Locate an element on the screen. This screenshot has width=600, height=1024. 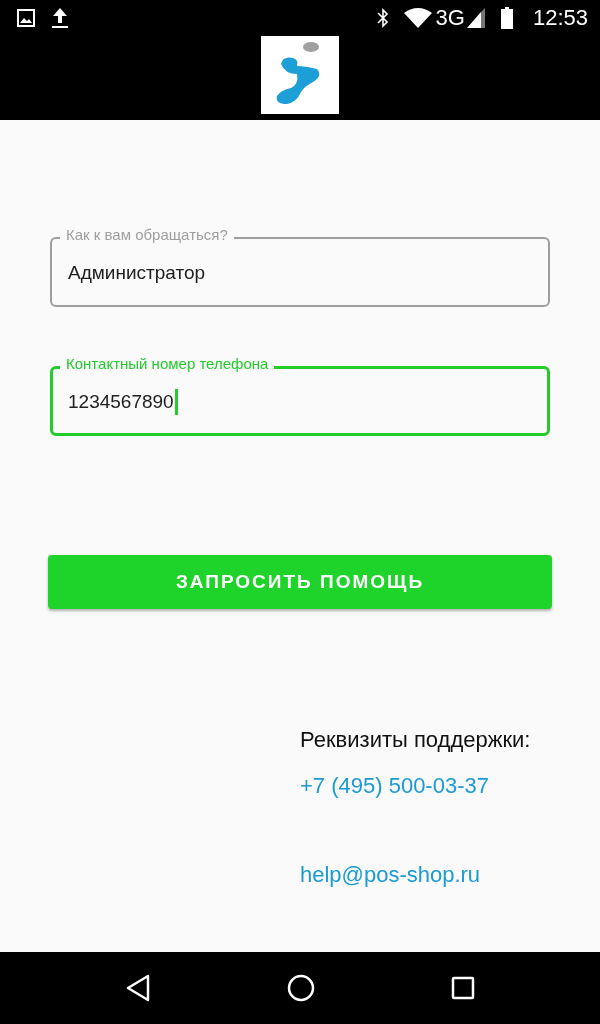
recent-apps-icon is located at coordinates (463, 988).